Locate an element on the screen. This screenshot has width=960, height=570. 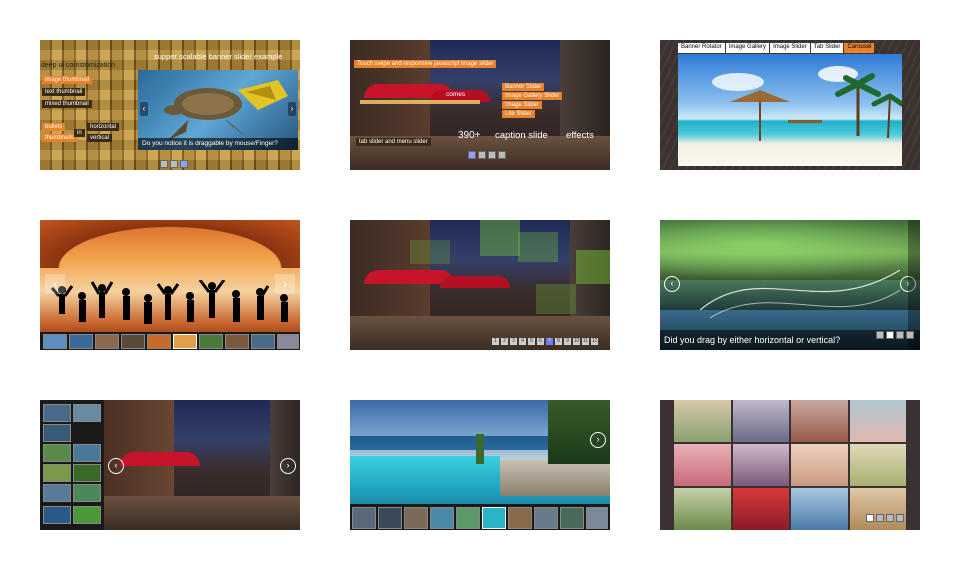
thumbnails-button: thumbnails is located at coordinates (60, 138).